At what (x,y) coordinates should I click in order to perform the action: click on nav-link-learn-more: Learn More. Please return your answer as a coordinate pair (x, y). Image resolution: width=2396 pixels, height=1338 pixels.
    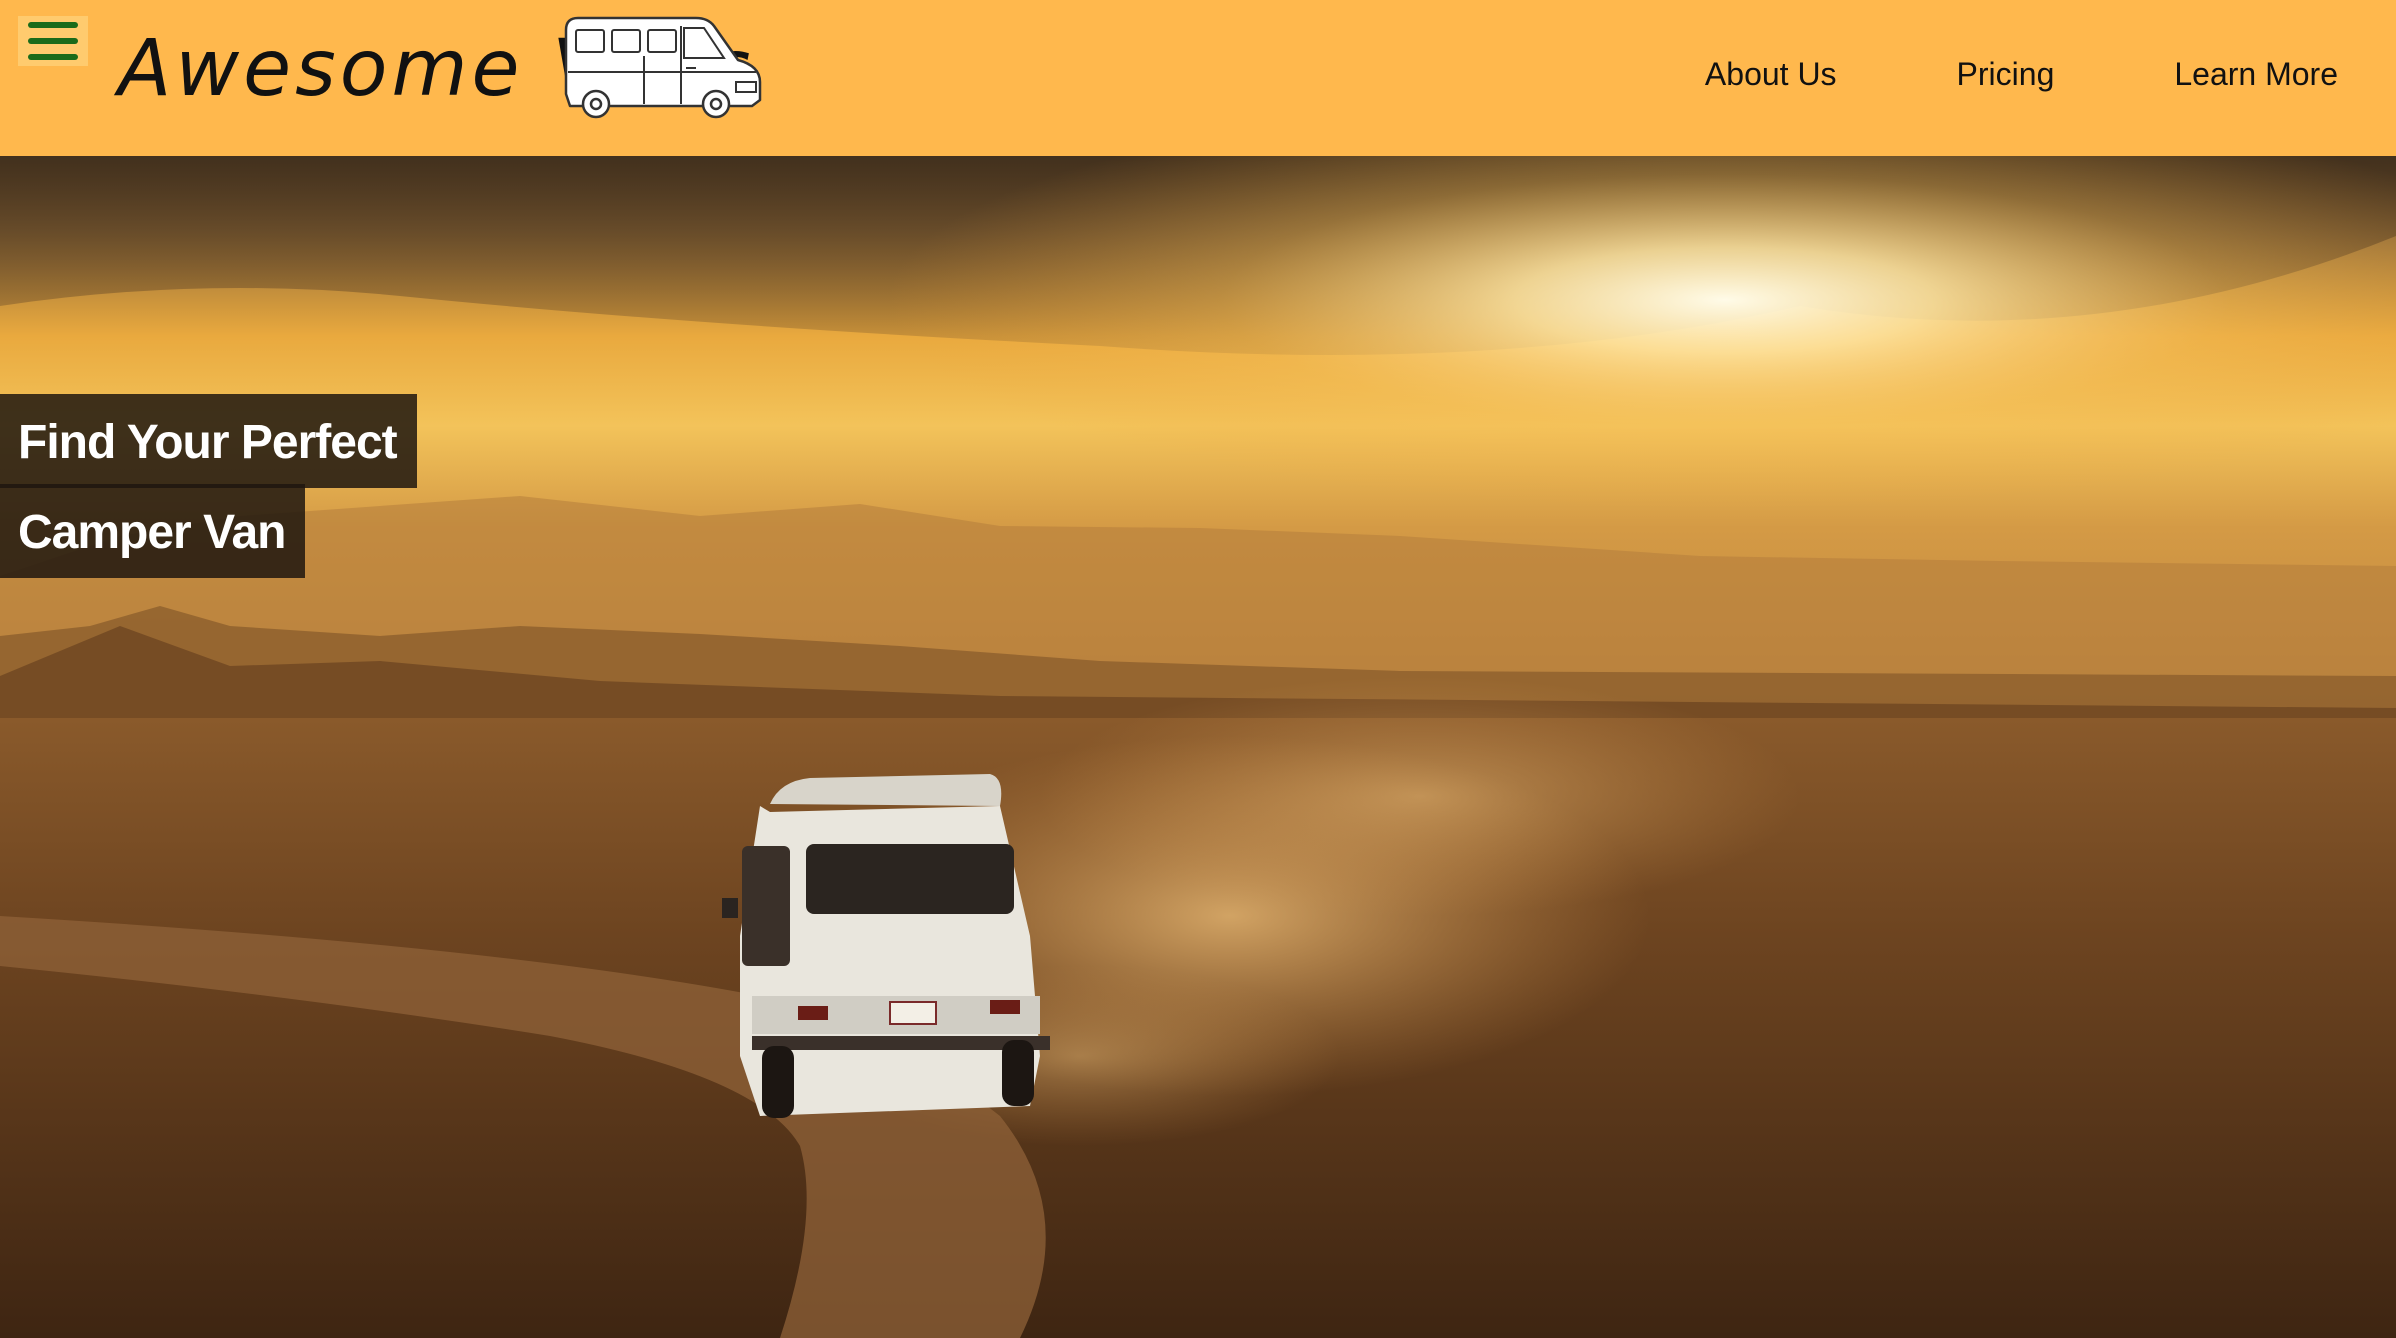
    Looking at the image, I should click on (2256, 74).